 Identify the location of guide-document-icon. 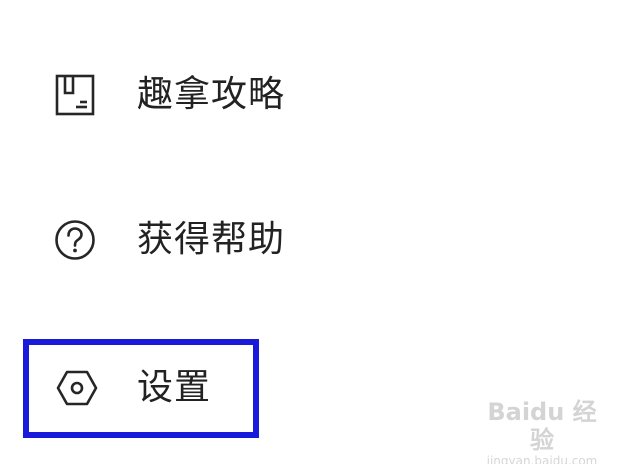
(75, 95).